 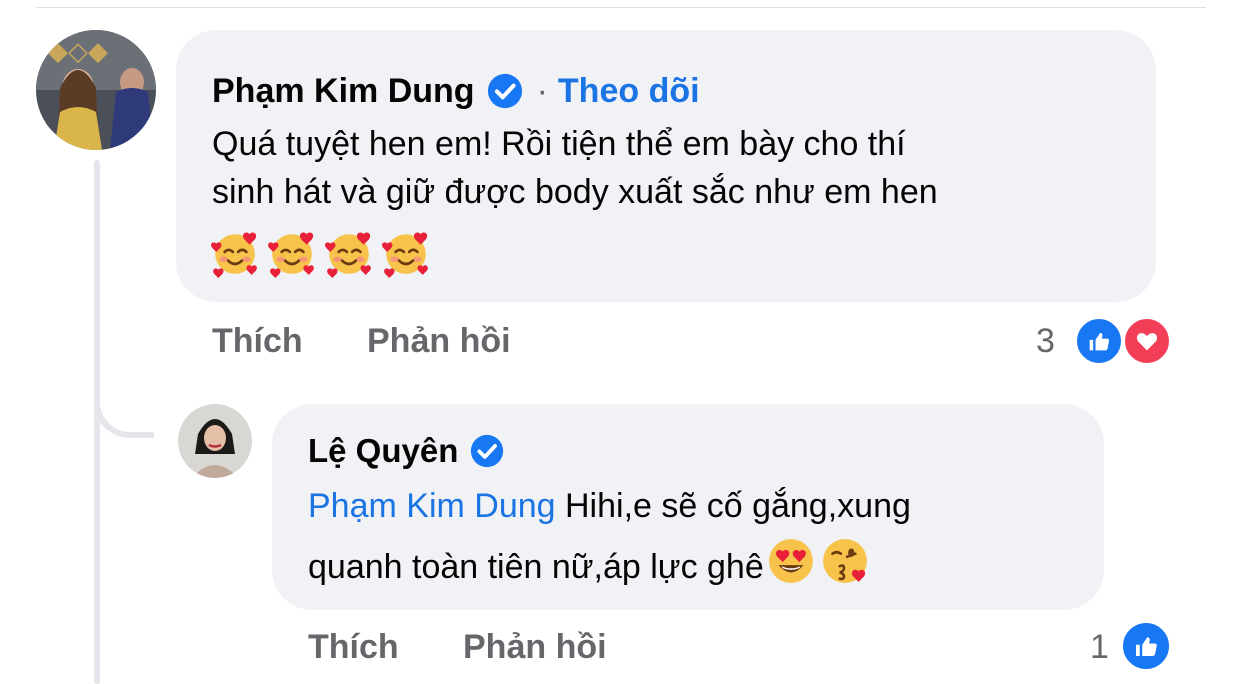 What do you see at coordinates (845, 561) in the screenshot?
I see `face-blowing-kiss-emoji-icon` at bounding box center [845, 561].